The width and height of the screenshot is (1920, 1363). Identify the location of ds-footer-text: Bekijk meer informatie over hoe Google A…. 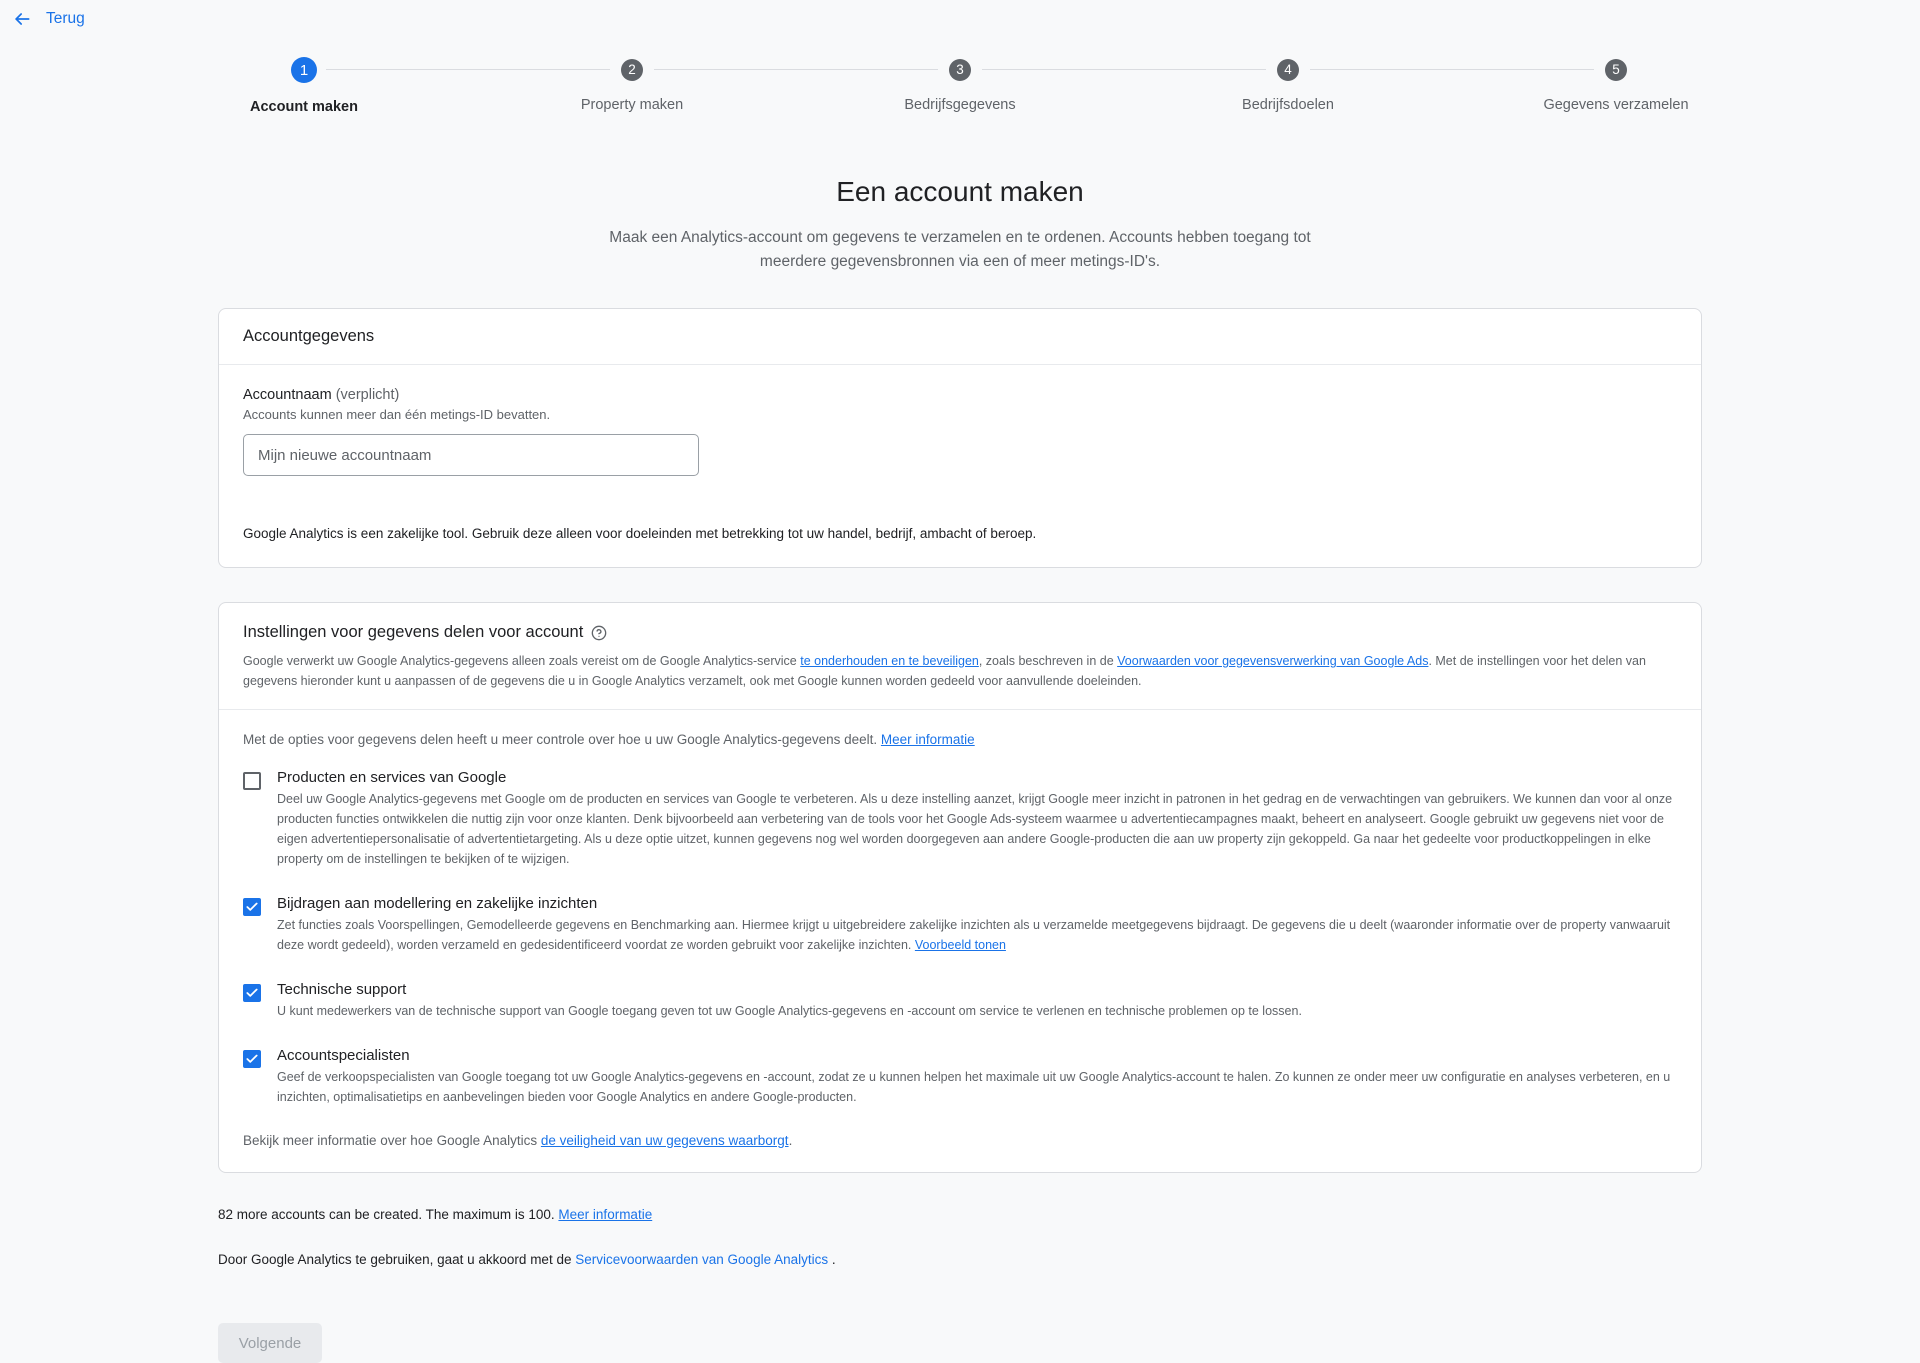
(392, 1141).